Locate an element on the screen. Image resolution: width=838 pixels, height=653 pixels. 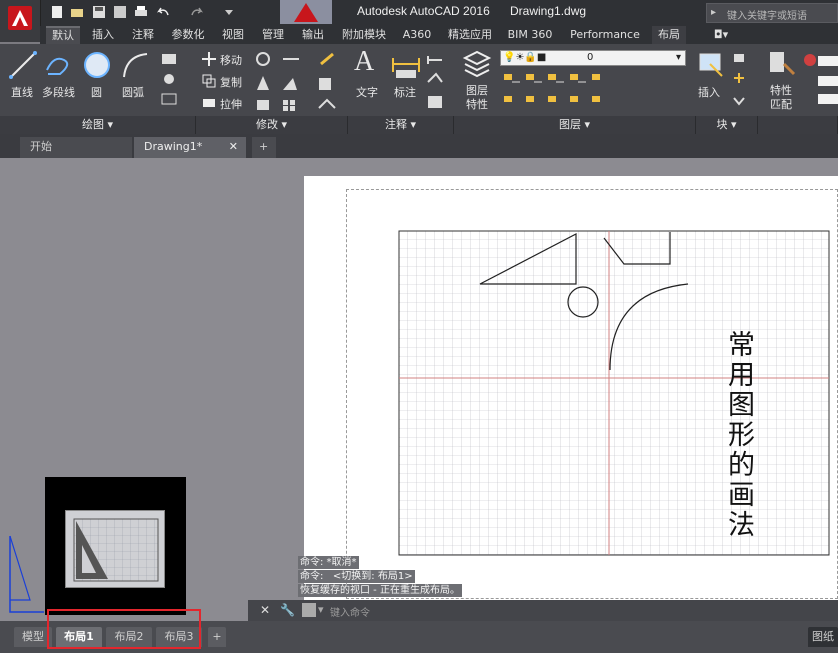
command-history-line: 命令: *取消* is located at coordinates (328, 562).